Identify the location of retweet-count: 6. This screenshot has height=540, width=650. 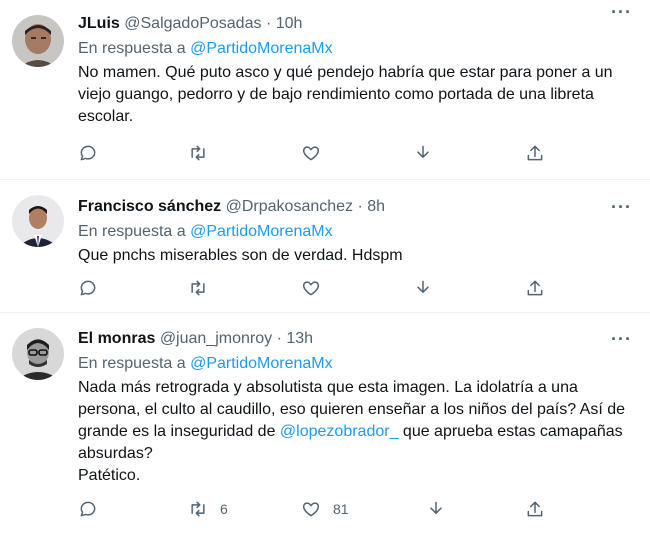
(224, 509).